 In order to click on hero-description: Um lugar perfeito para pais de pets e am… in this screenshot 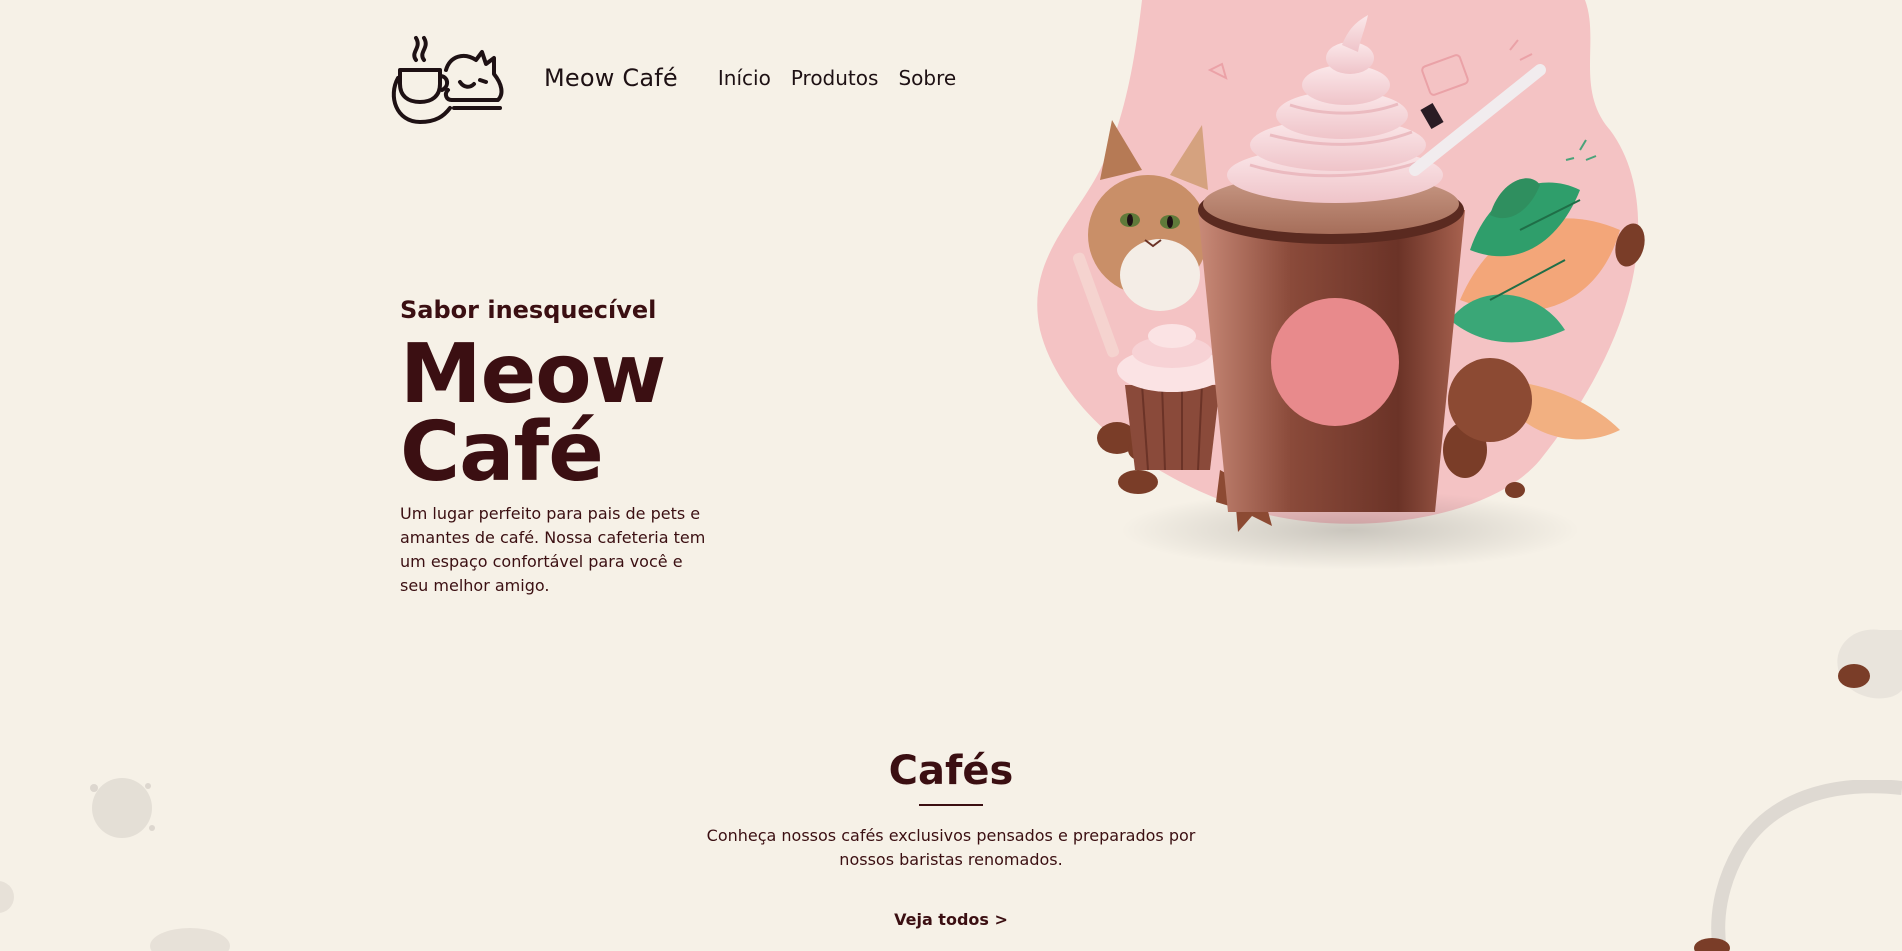, I will do `click(553, 549)`.